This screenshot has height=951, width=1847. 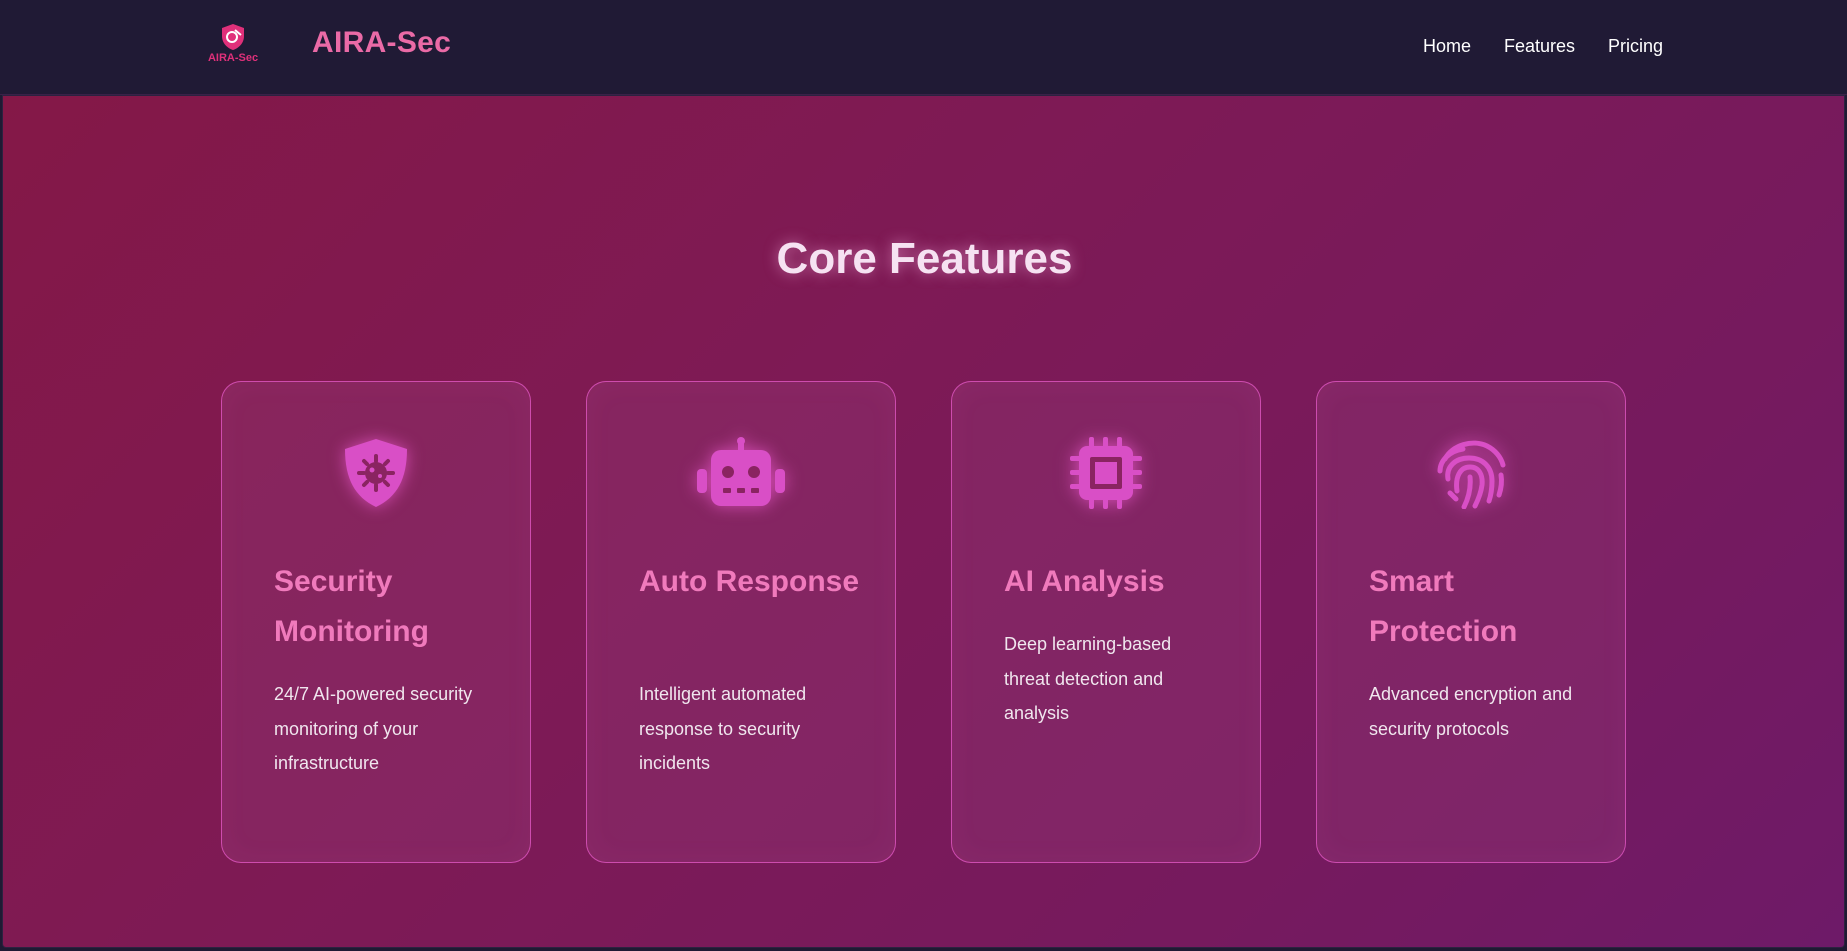 What do you see at coordinates (749, 581) in the screenshot?
I see `card-title: Auto Response` at bounding box center [749, 581].